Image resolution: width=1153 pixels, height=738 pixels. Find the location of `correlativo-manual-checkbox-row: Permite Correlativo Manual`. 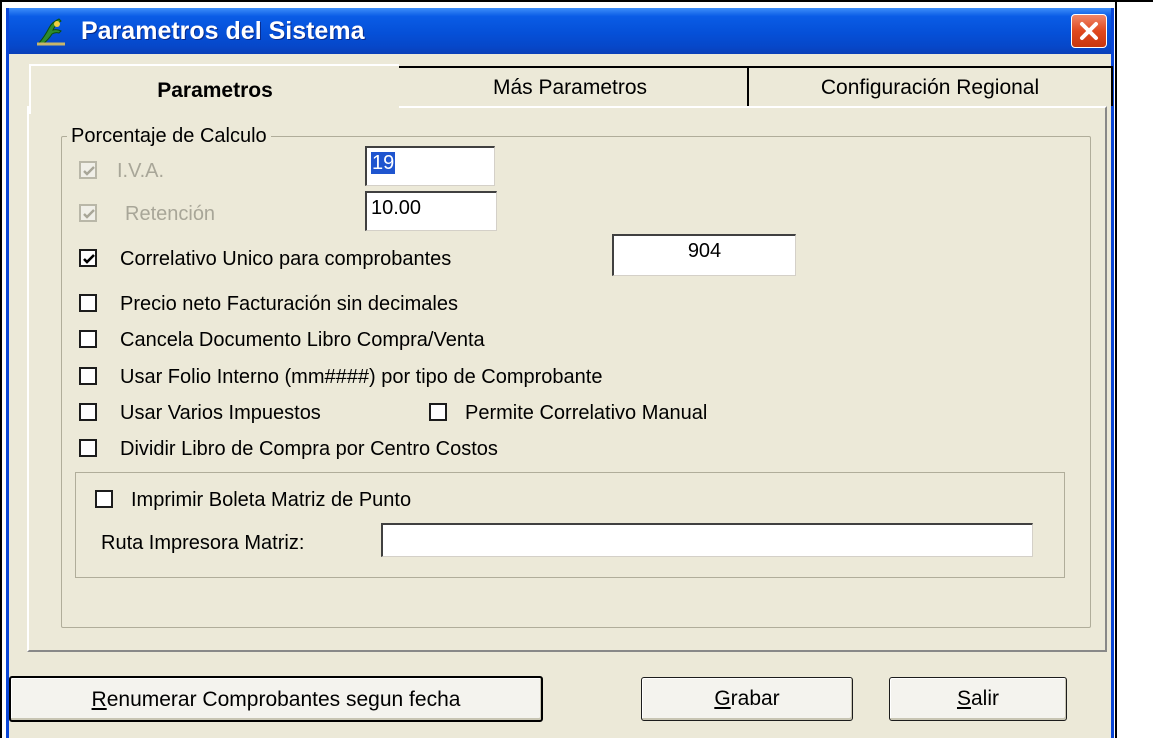

correlativo-manual-checkbox-row: Permite Correlativo Manual is located at coordinates (619, 413).